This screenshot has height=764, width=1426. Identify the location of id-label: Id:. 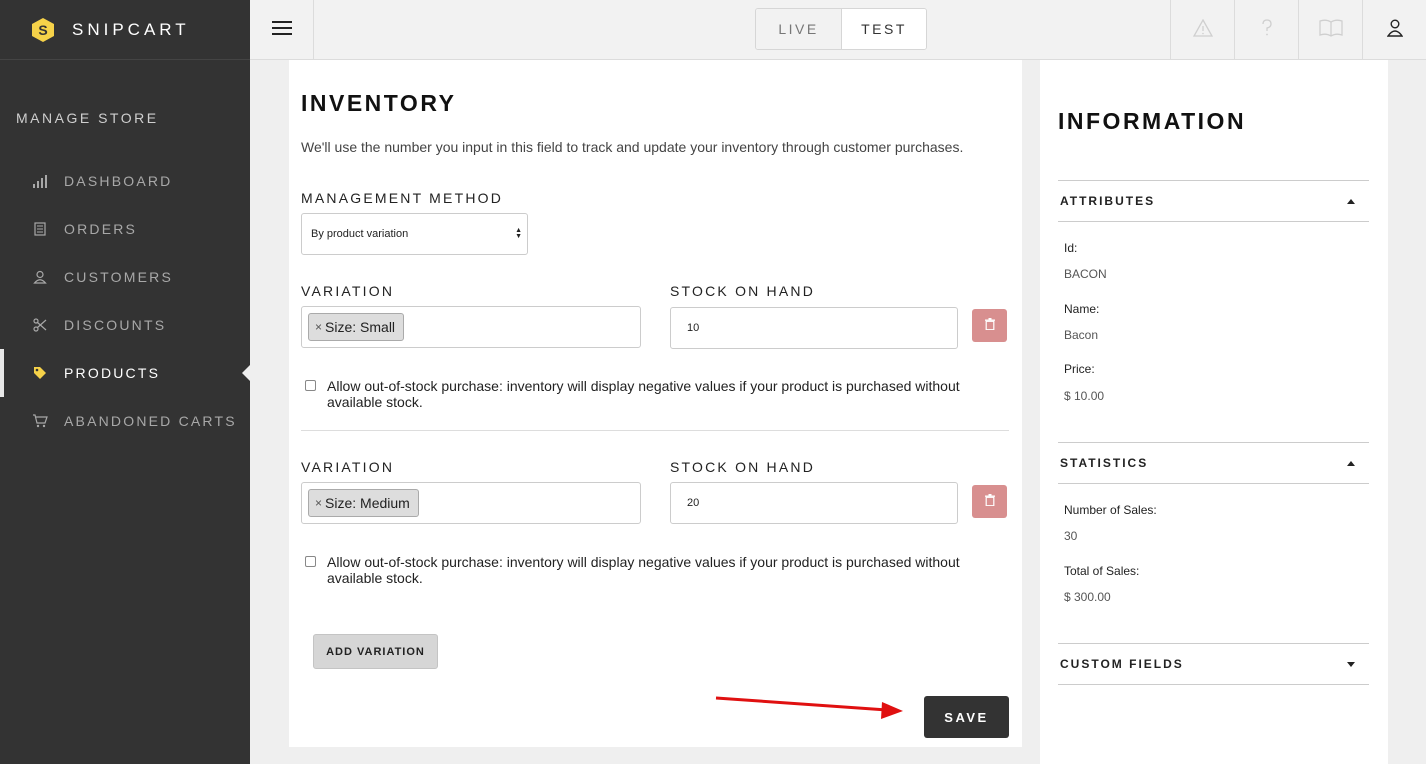
(1071, 248).